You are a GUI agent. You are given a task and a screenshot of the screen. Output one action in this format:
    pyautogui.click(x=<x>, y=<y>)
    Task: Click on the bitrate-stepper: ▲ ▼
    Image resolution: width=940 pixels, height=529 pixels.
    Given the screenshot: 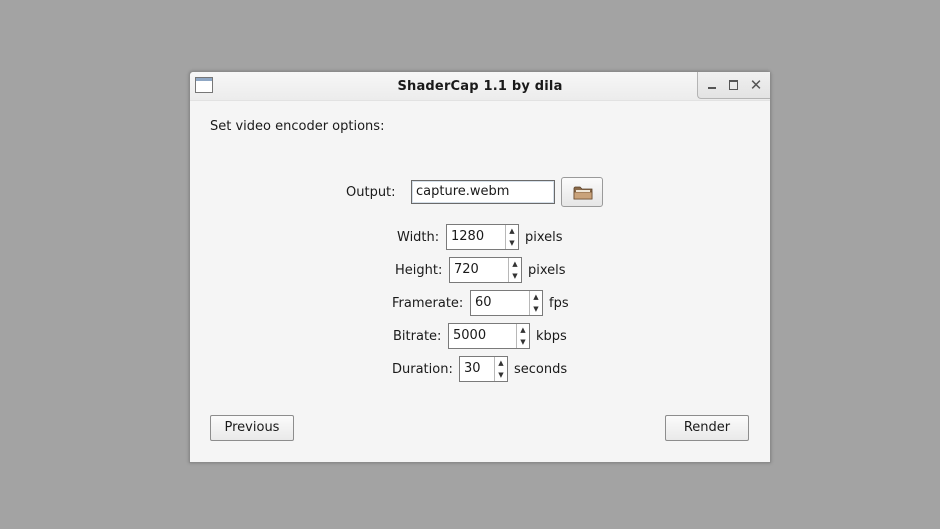 What is the action you would take?
    pyautogui.click(x=522, y=336)
    